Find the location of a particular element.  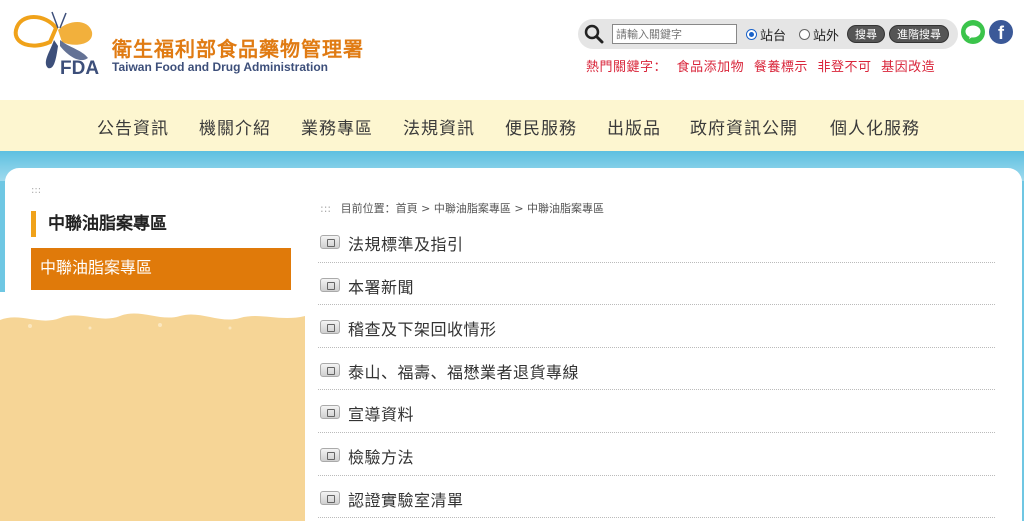

list-item: 本署新聞 is located at coordinates (656, 284).